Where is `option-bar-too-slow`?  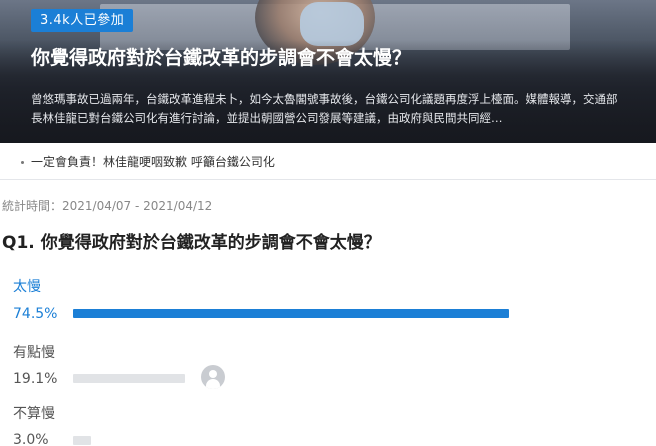
option-bar-too-slow is located at coordinates (291, 313).